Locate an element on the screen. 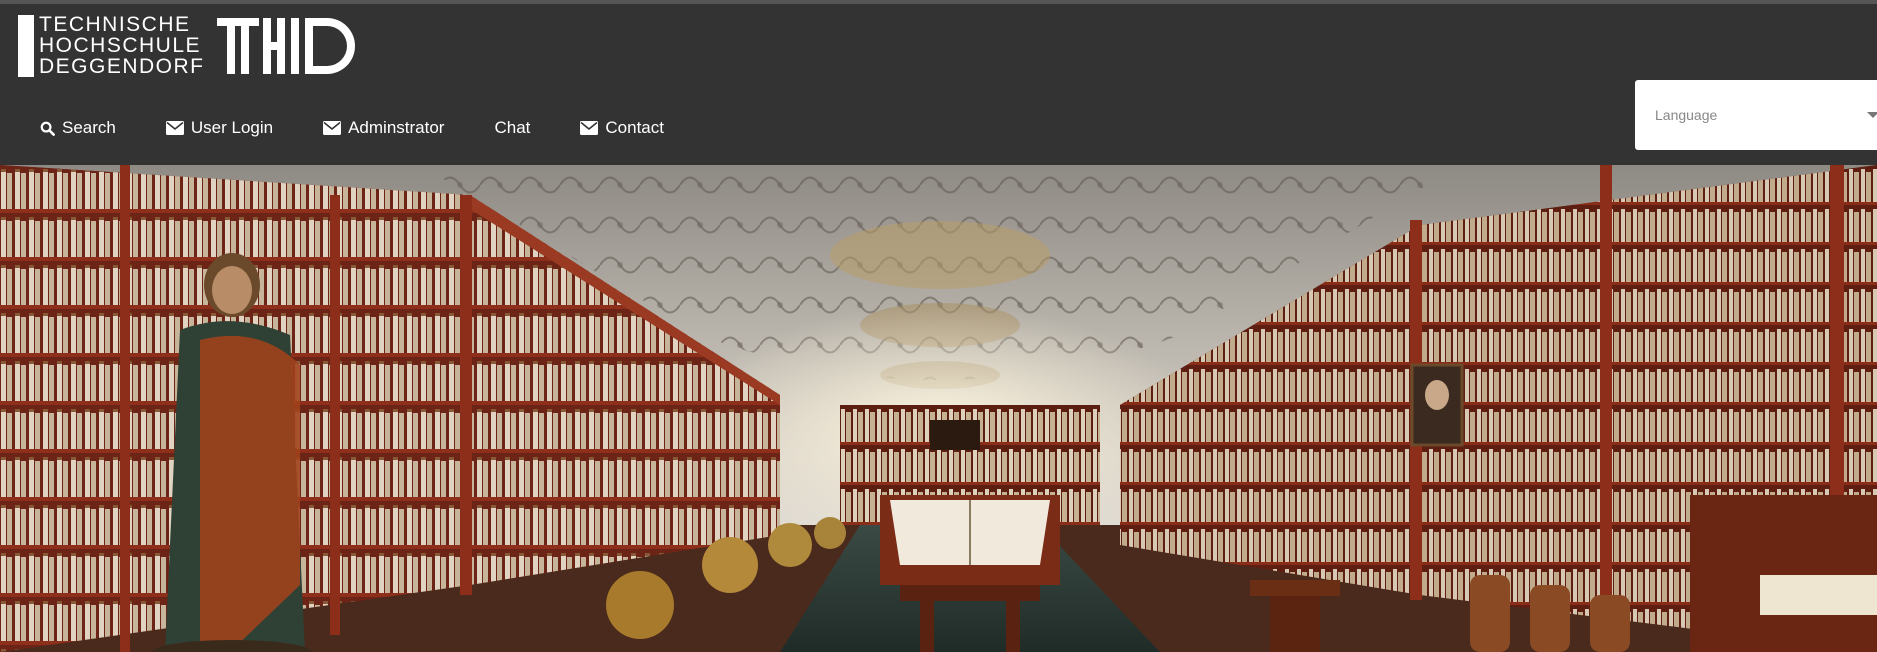  nav-administrator: Adminstrator is located at coordinates (383, 128).